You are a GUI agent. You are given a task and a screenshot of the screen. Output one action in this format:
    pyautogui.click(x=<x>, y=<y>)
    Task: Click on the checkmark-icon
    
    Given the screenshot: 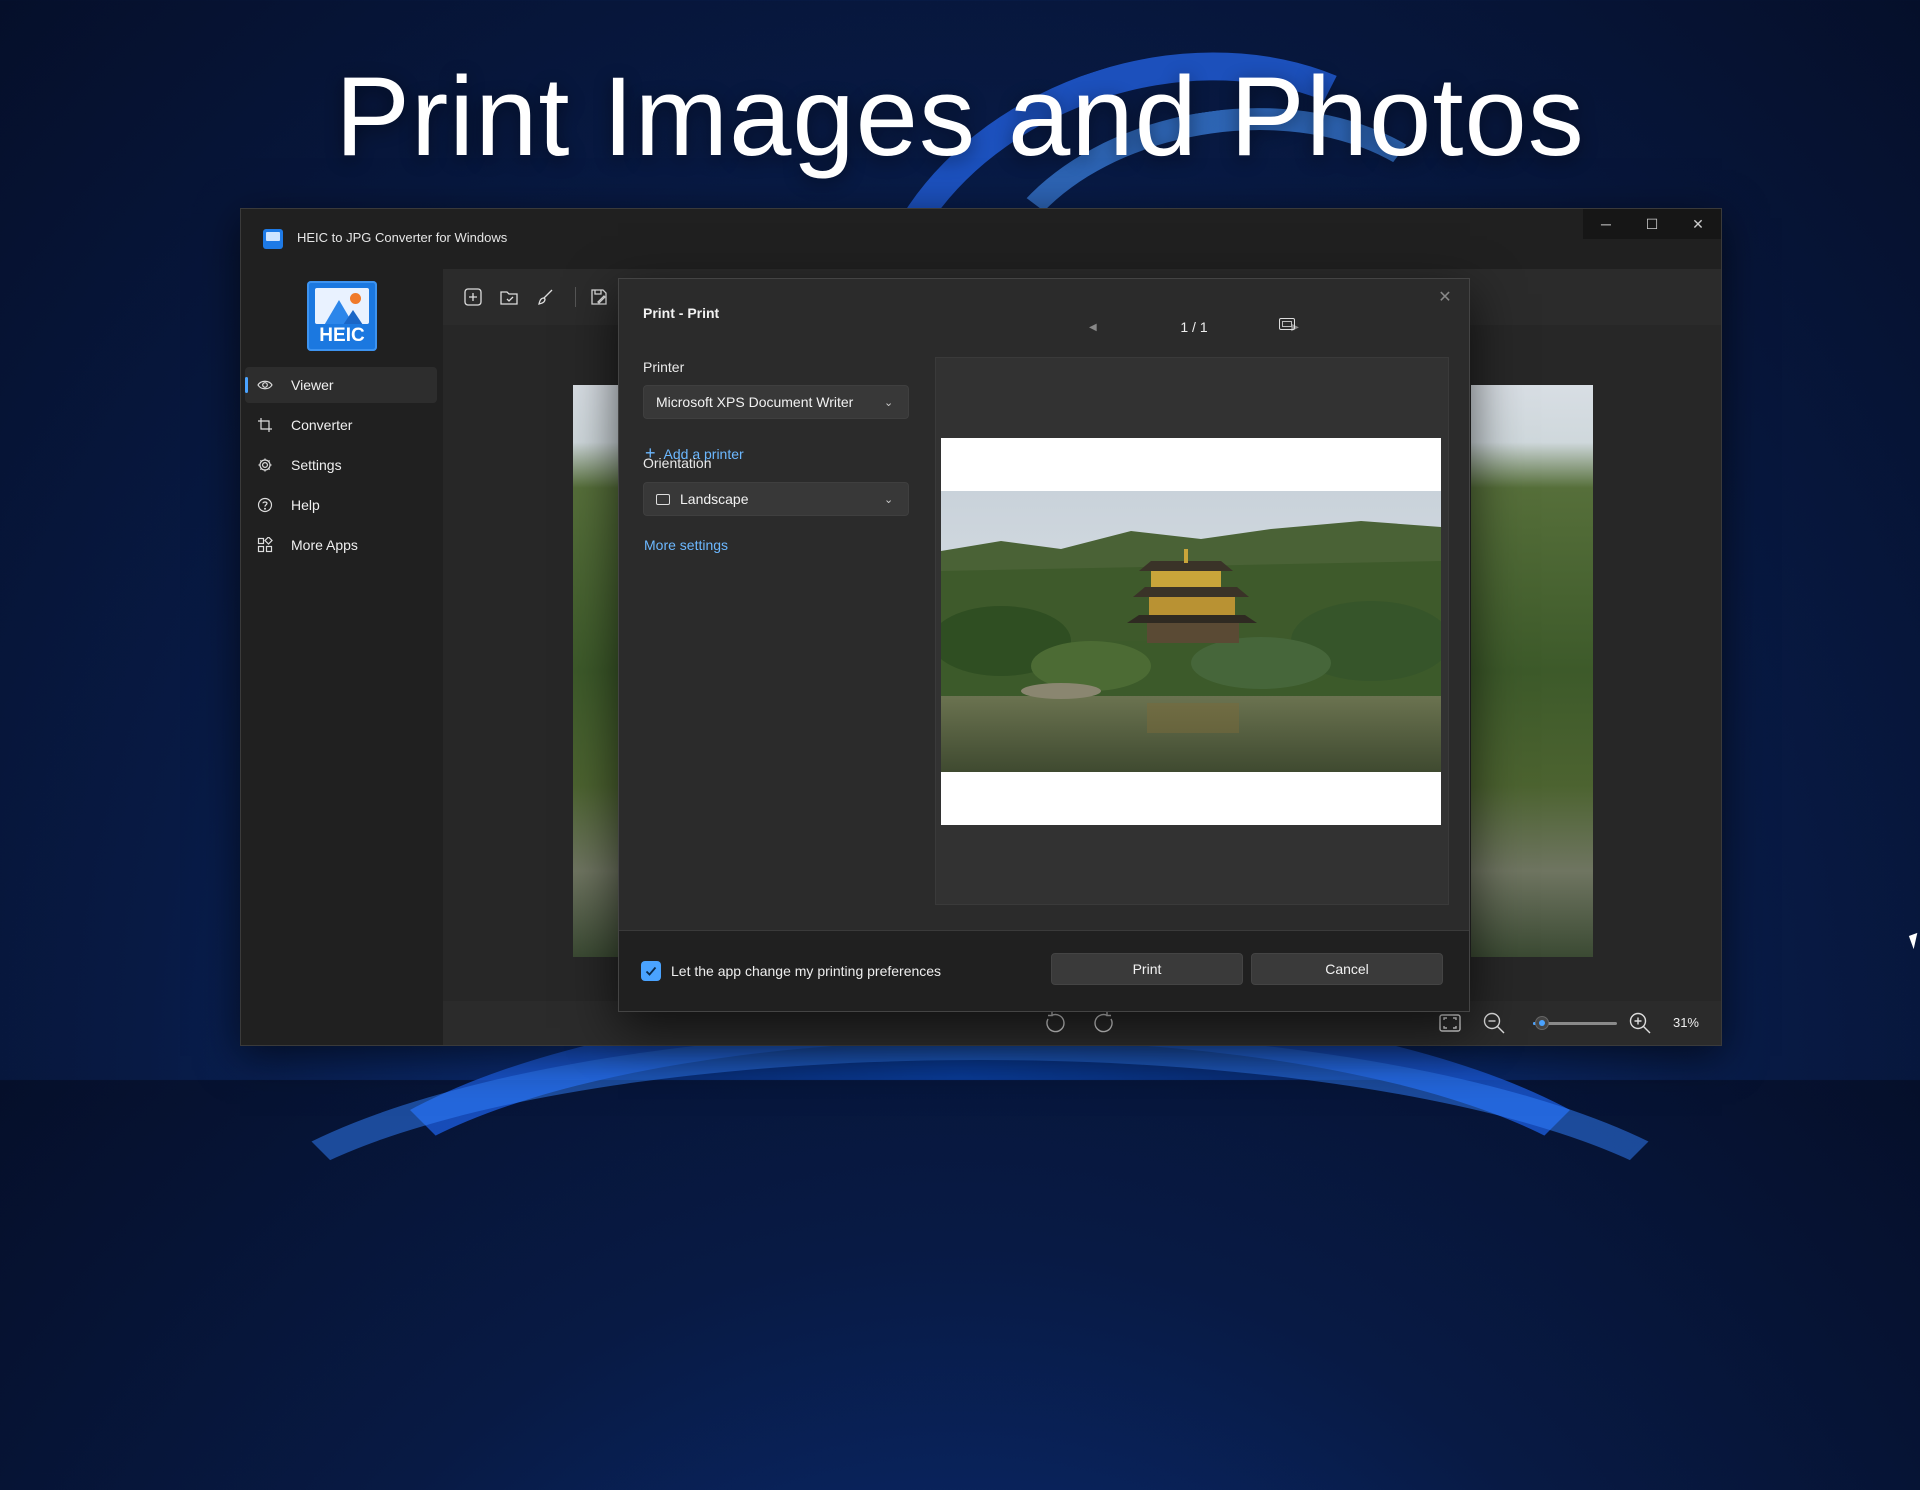 What is the action you would take?
    pyautogui.click(x=651, y=971)
    